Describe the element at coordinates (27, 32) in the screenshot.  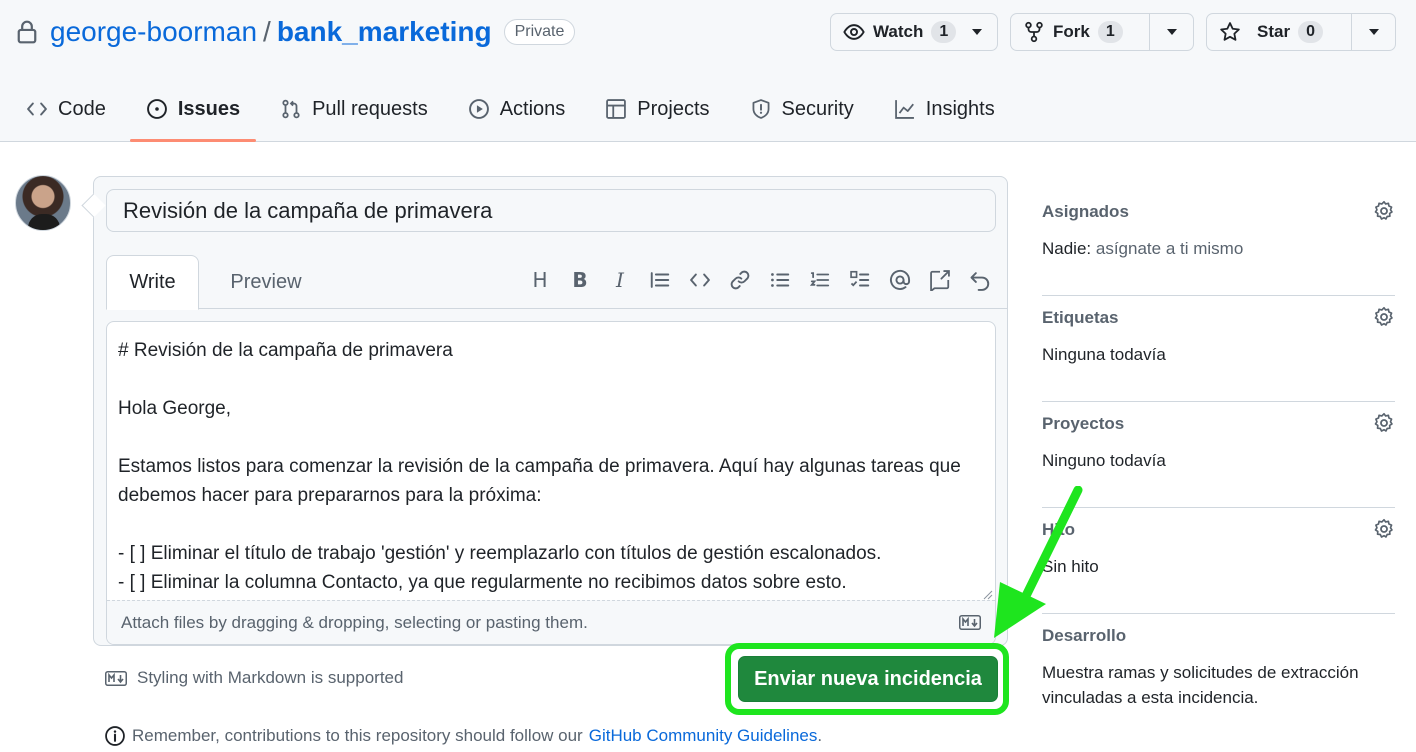
I see `lock-icon` at that location.